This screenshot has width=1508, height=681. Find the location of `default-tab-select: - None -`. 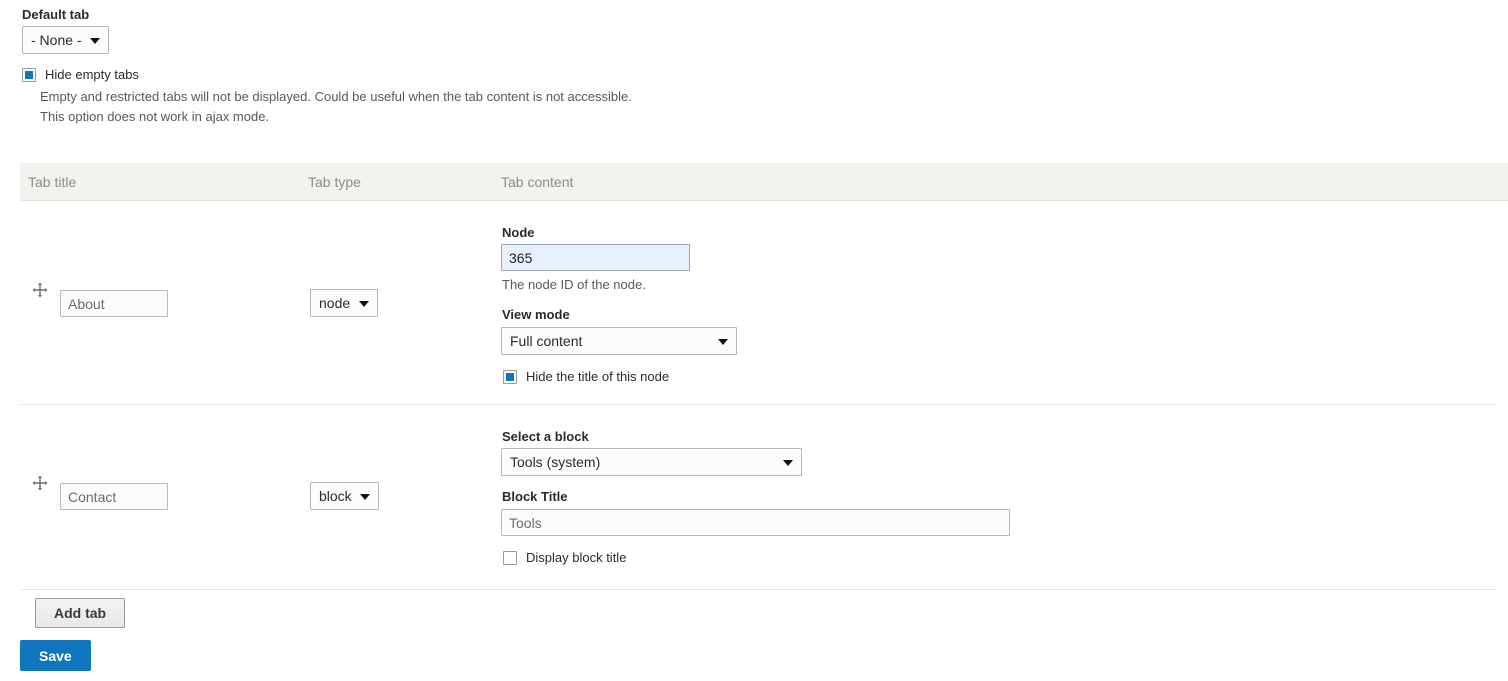

default-tab-select: - None - is located at coordinates (65, 40).